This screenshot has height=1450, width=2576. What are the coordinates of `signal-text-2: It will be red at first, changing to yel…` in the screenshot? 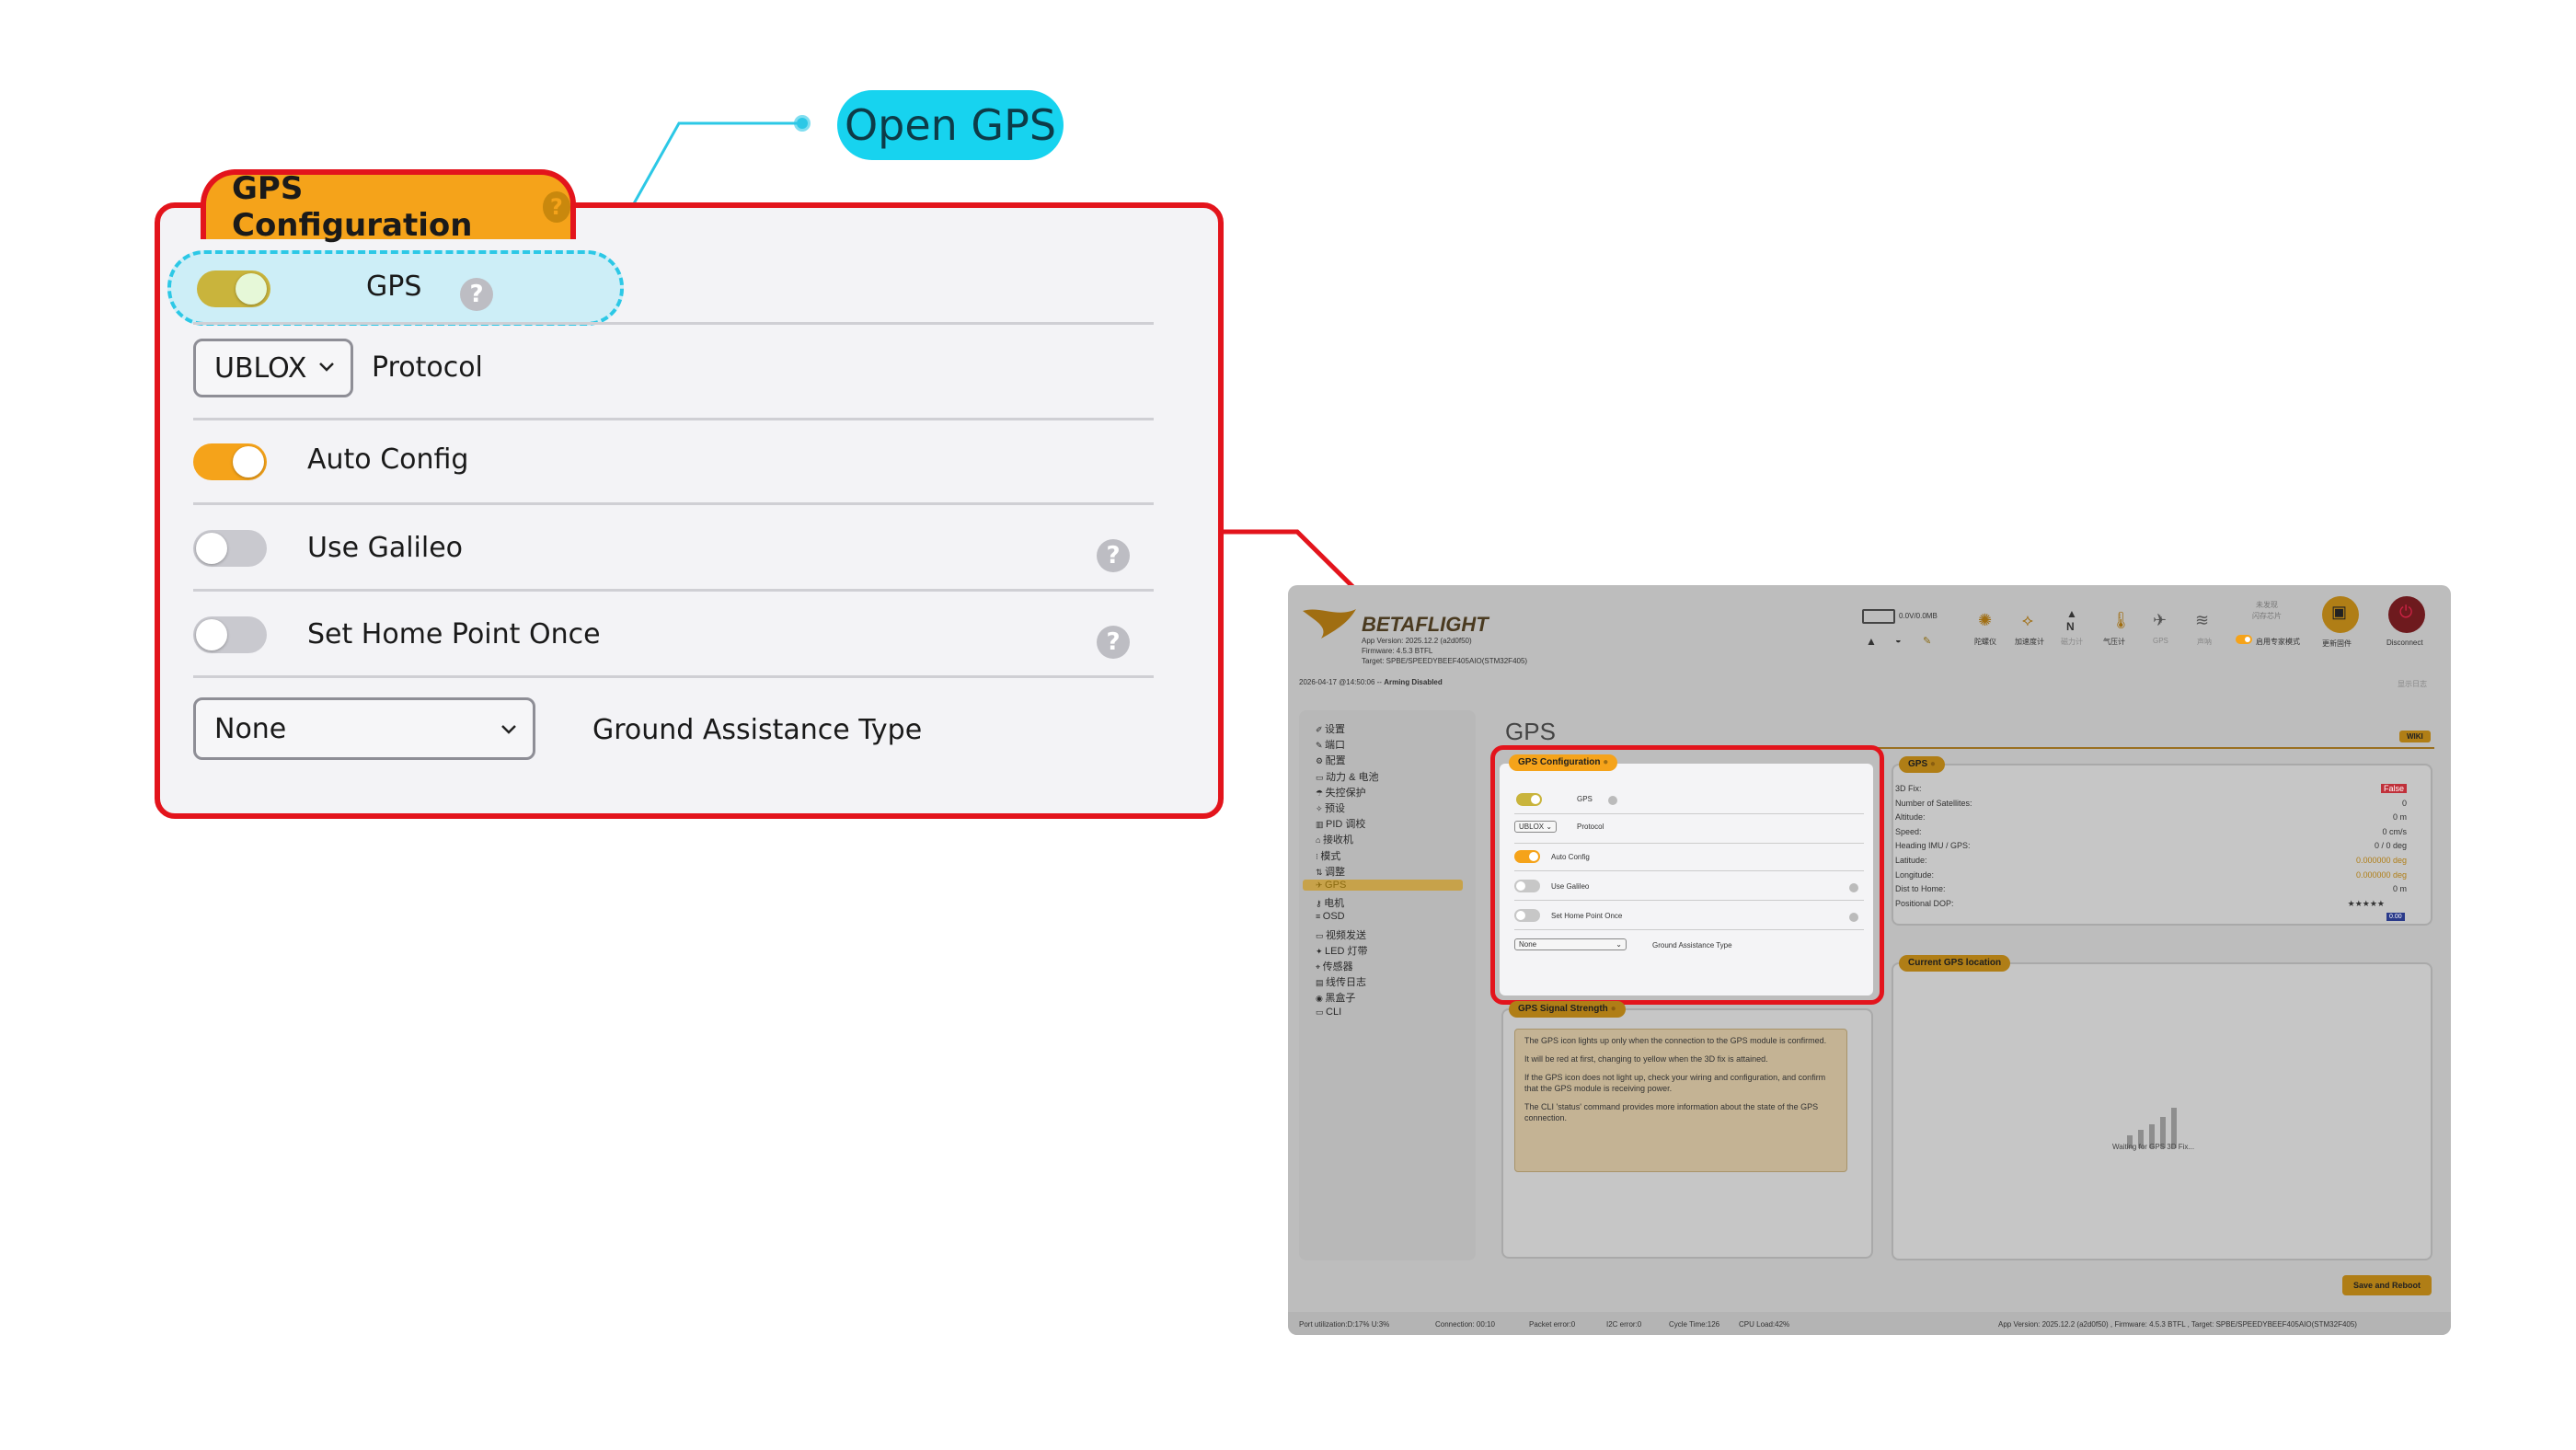 It's located at (1646, 1059).